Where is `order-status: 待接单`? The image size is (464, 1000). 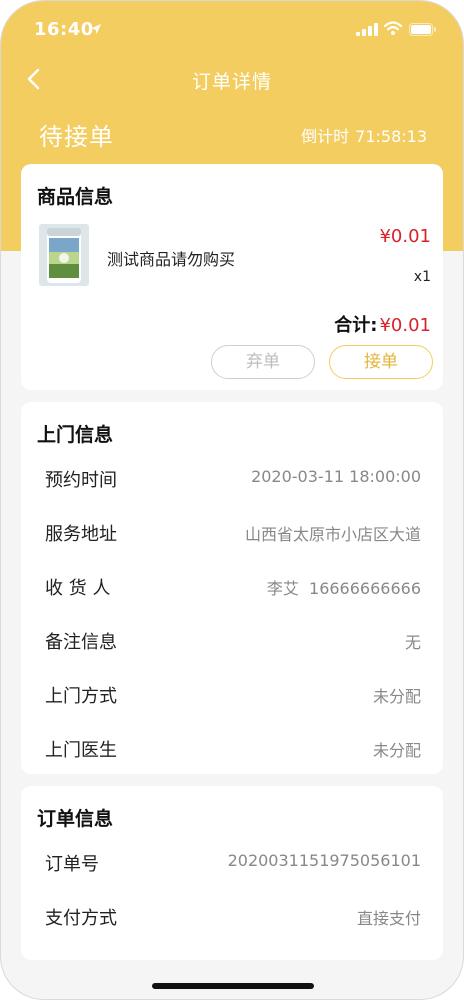 order-status: 待接单 is located at coordinates (76, 137).